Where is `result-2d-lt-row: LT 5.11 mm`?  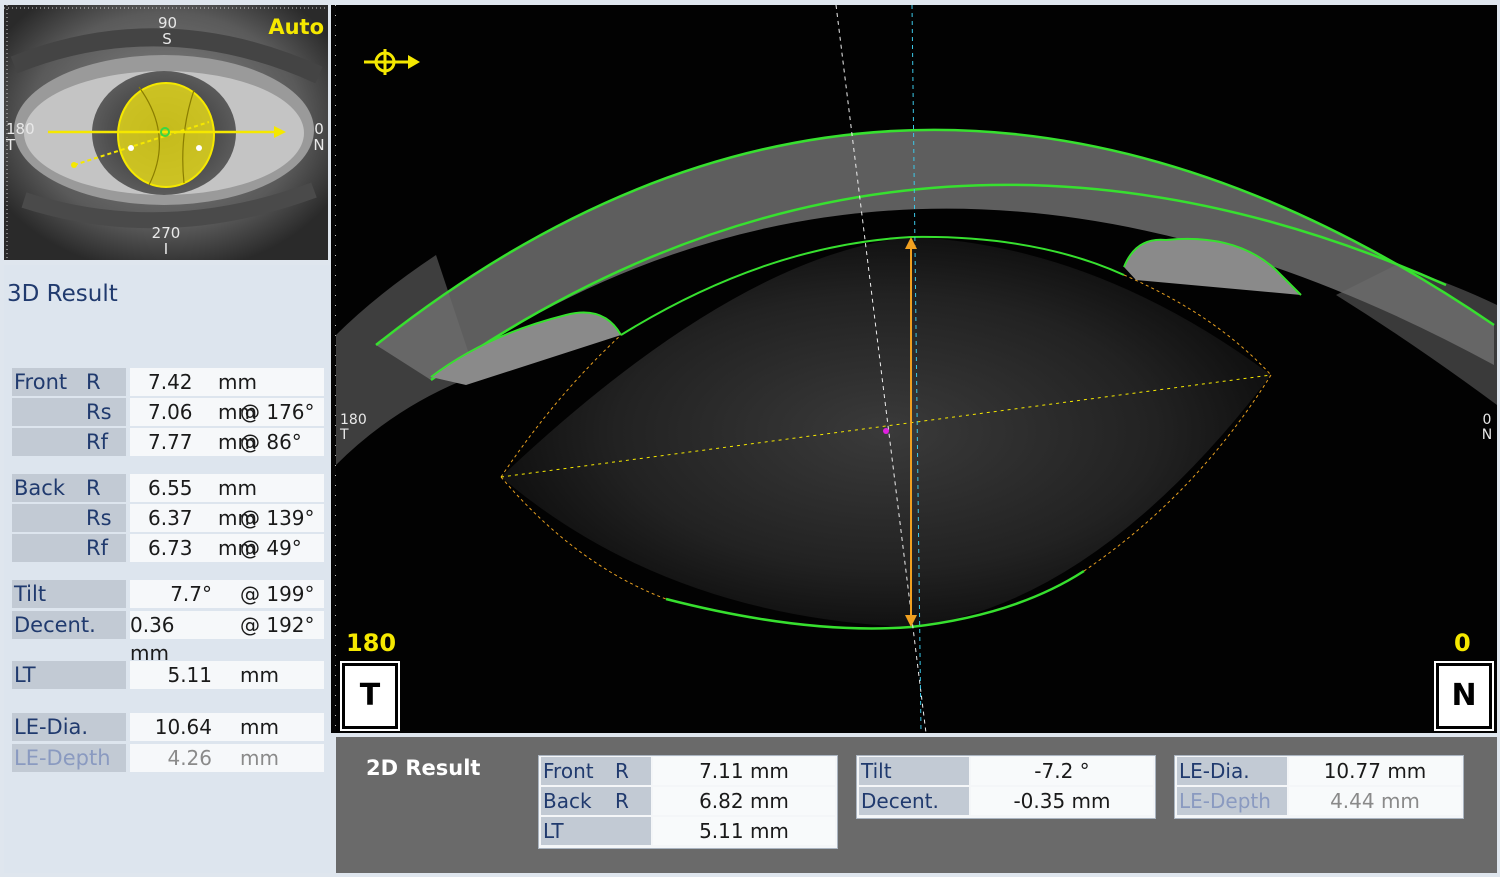
result-2d-lt-row: LT 5.11 mm is located at coordinates (688, 831).